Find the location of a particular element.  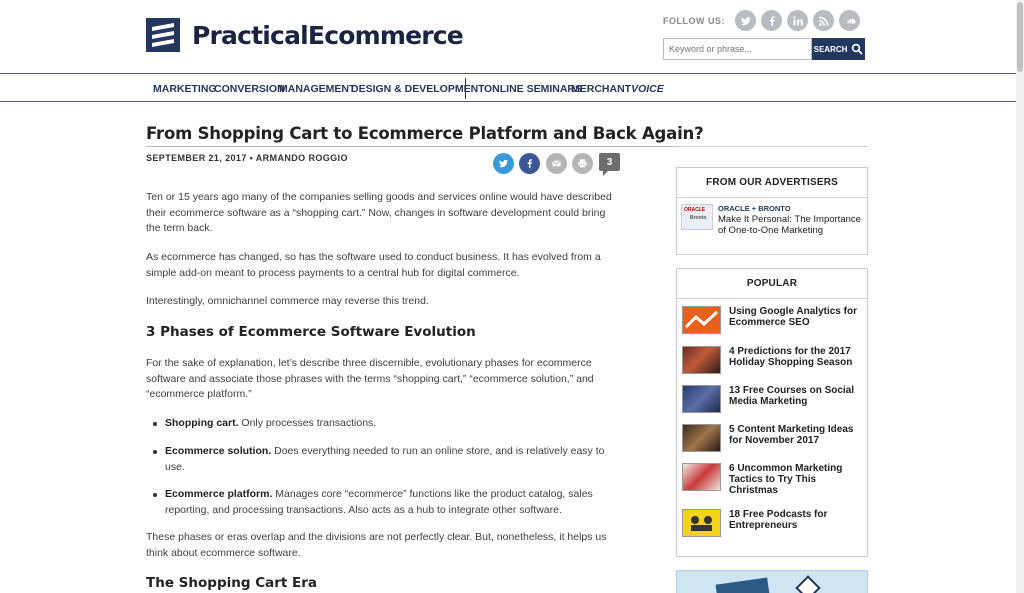

advertiser-thumbnail: ORACLE Bronto is located at coordinates (697, 217).